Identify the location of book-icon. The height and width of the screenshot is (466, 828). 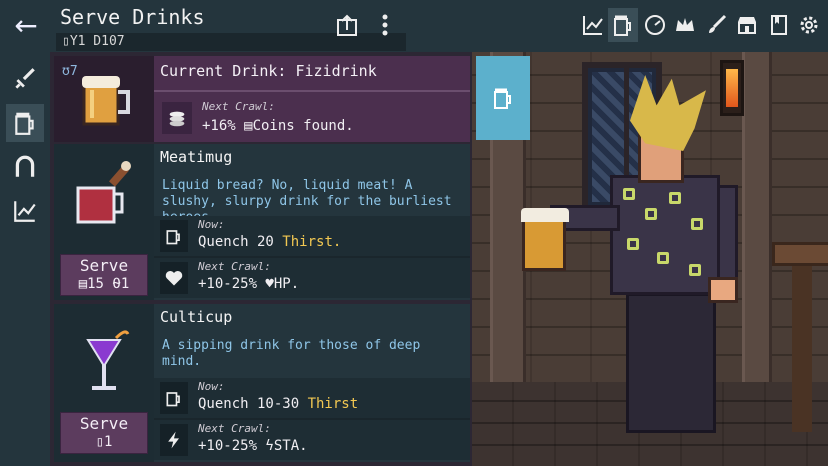
(779, 25).